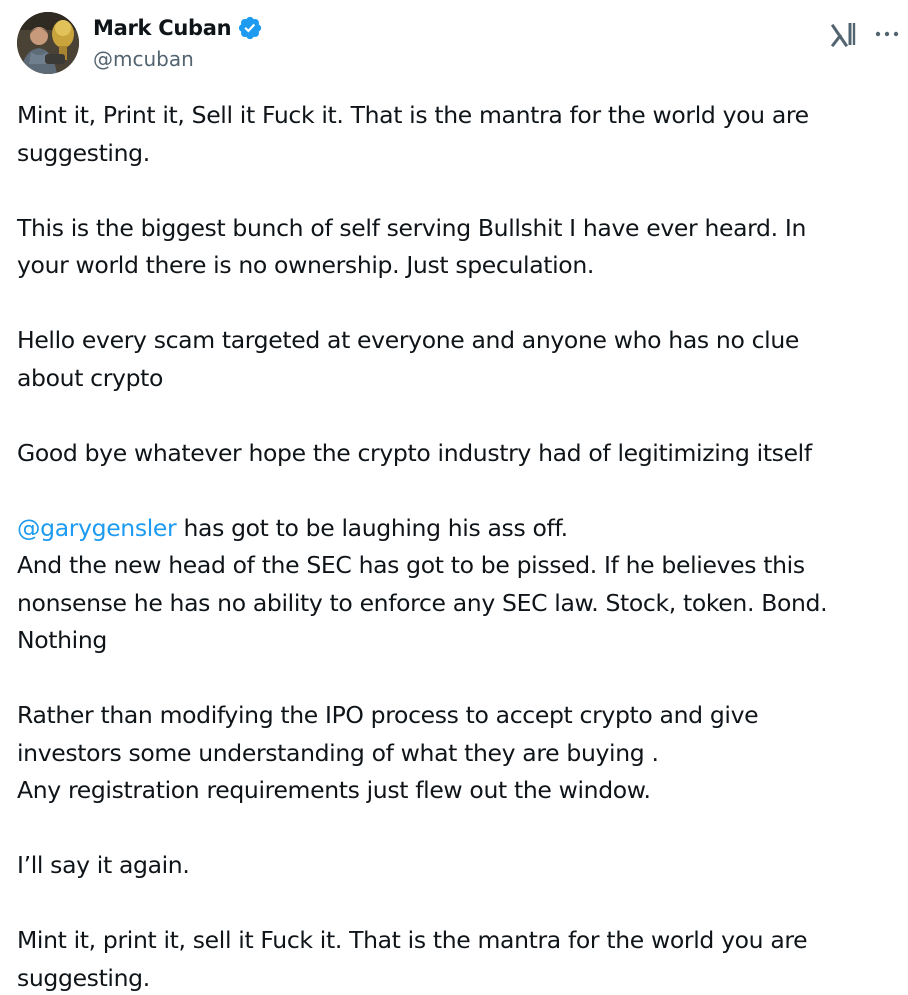 This screenshot has height=995, width=908. I want to click on mention-link: @garygensler, so click(97, 528).